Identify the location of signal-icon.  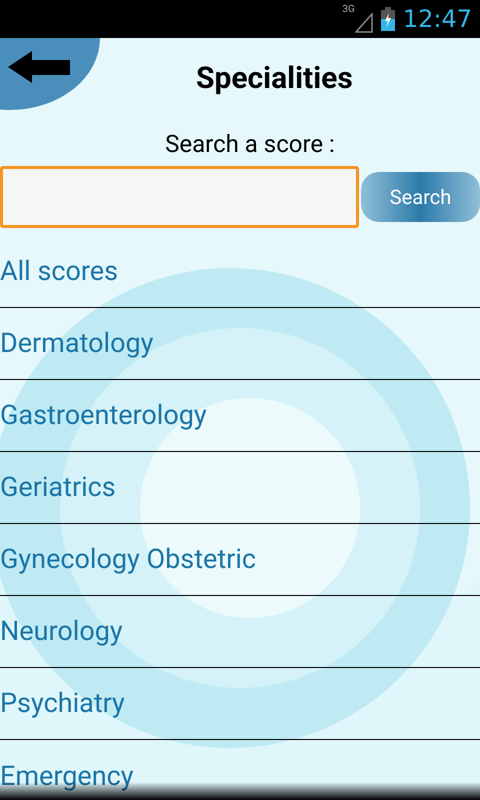
(363, 23).